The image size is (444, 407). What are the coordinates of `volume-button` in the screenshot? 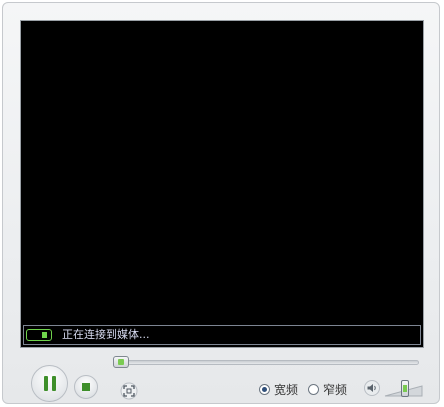 It's located at (372, 388).